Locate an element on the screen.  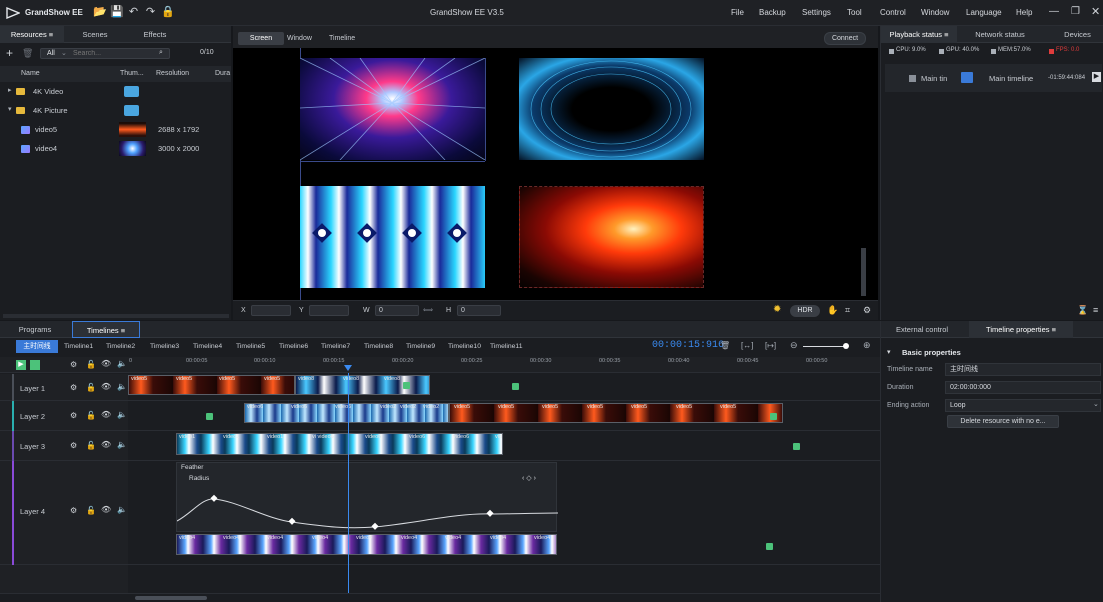
link-icon: ⟺ is located at coordinates (428, 310).